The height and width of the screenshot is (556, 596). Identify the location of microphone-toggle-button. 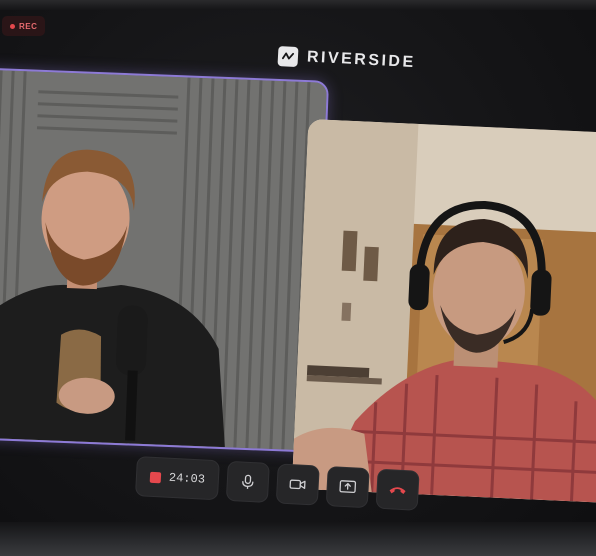
(247, 481).